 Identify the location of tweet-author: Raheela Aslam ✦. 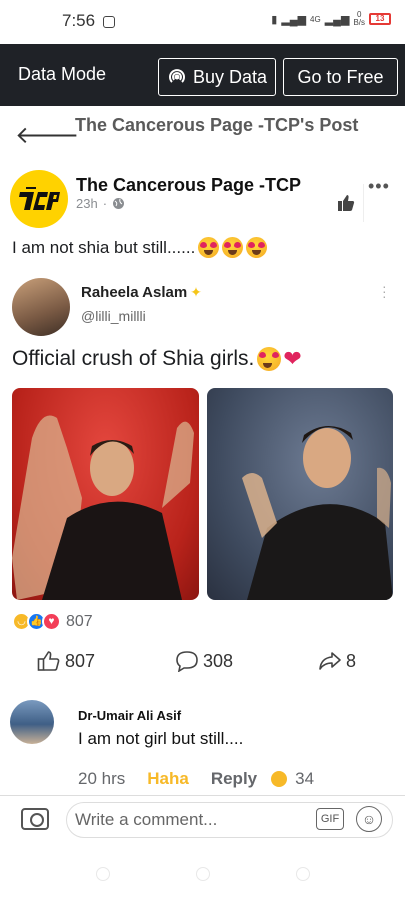
(141, 292).